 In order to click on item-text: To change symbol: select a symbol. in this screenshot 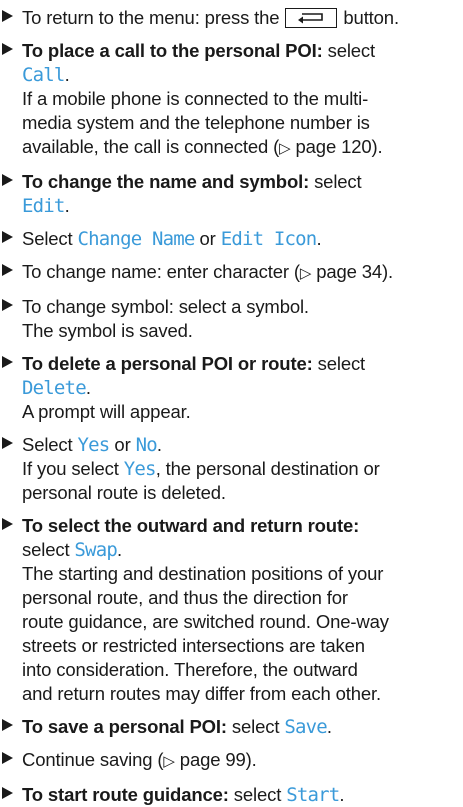, I will do `click(165, 306)`.